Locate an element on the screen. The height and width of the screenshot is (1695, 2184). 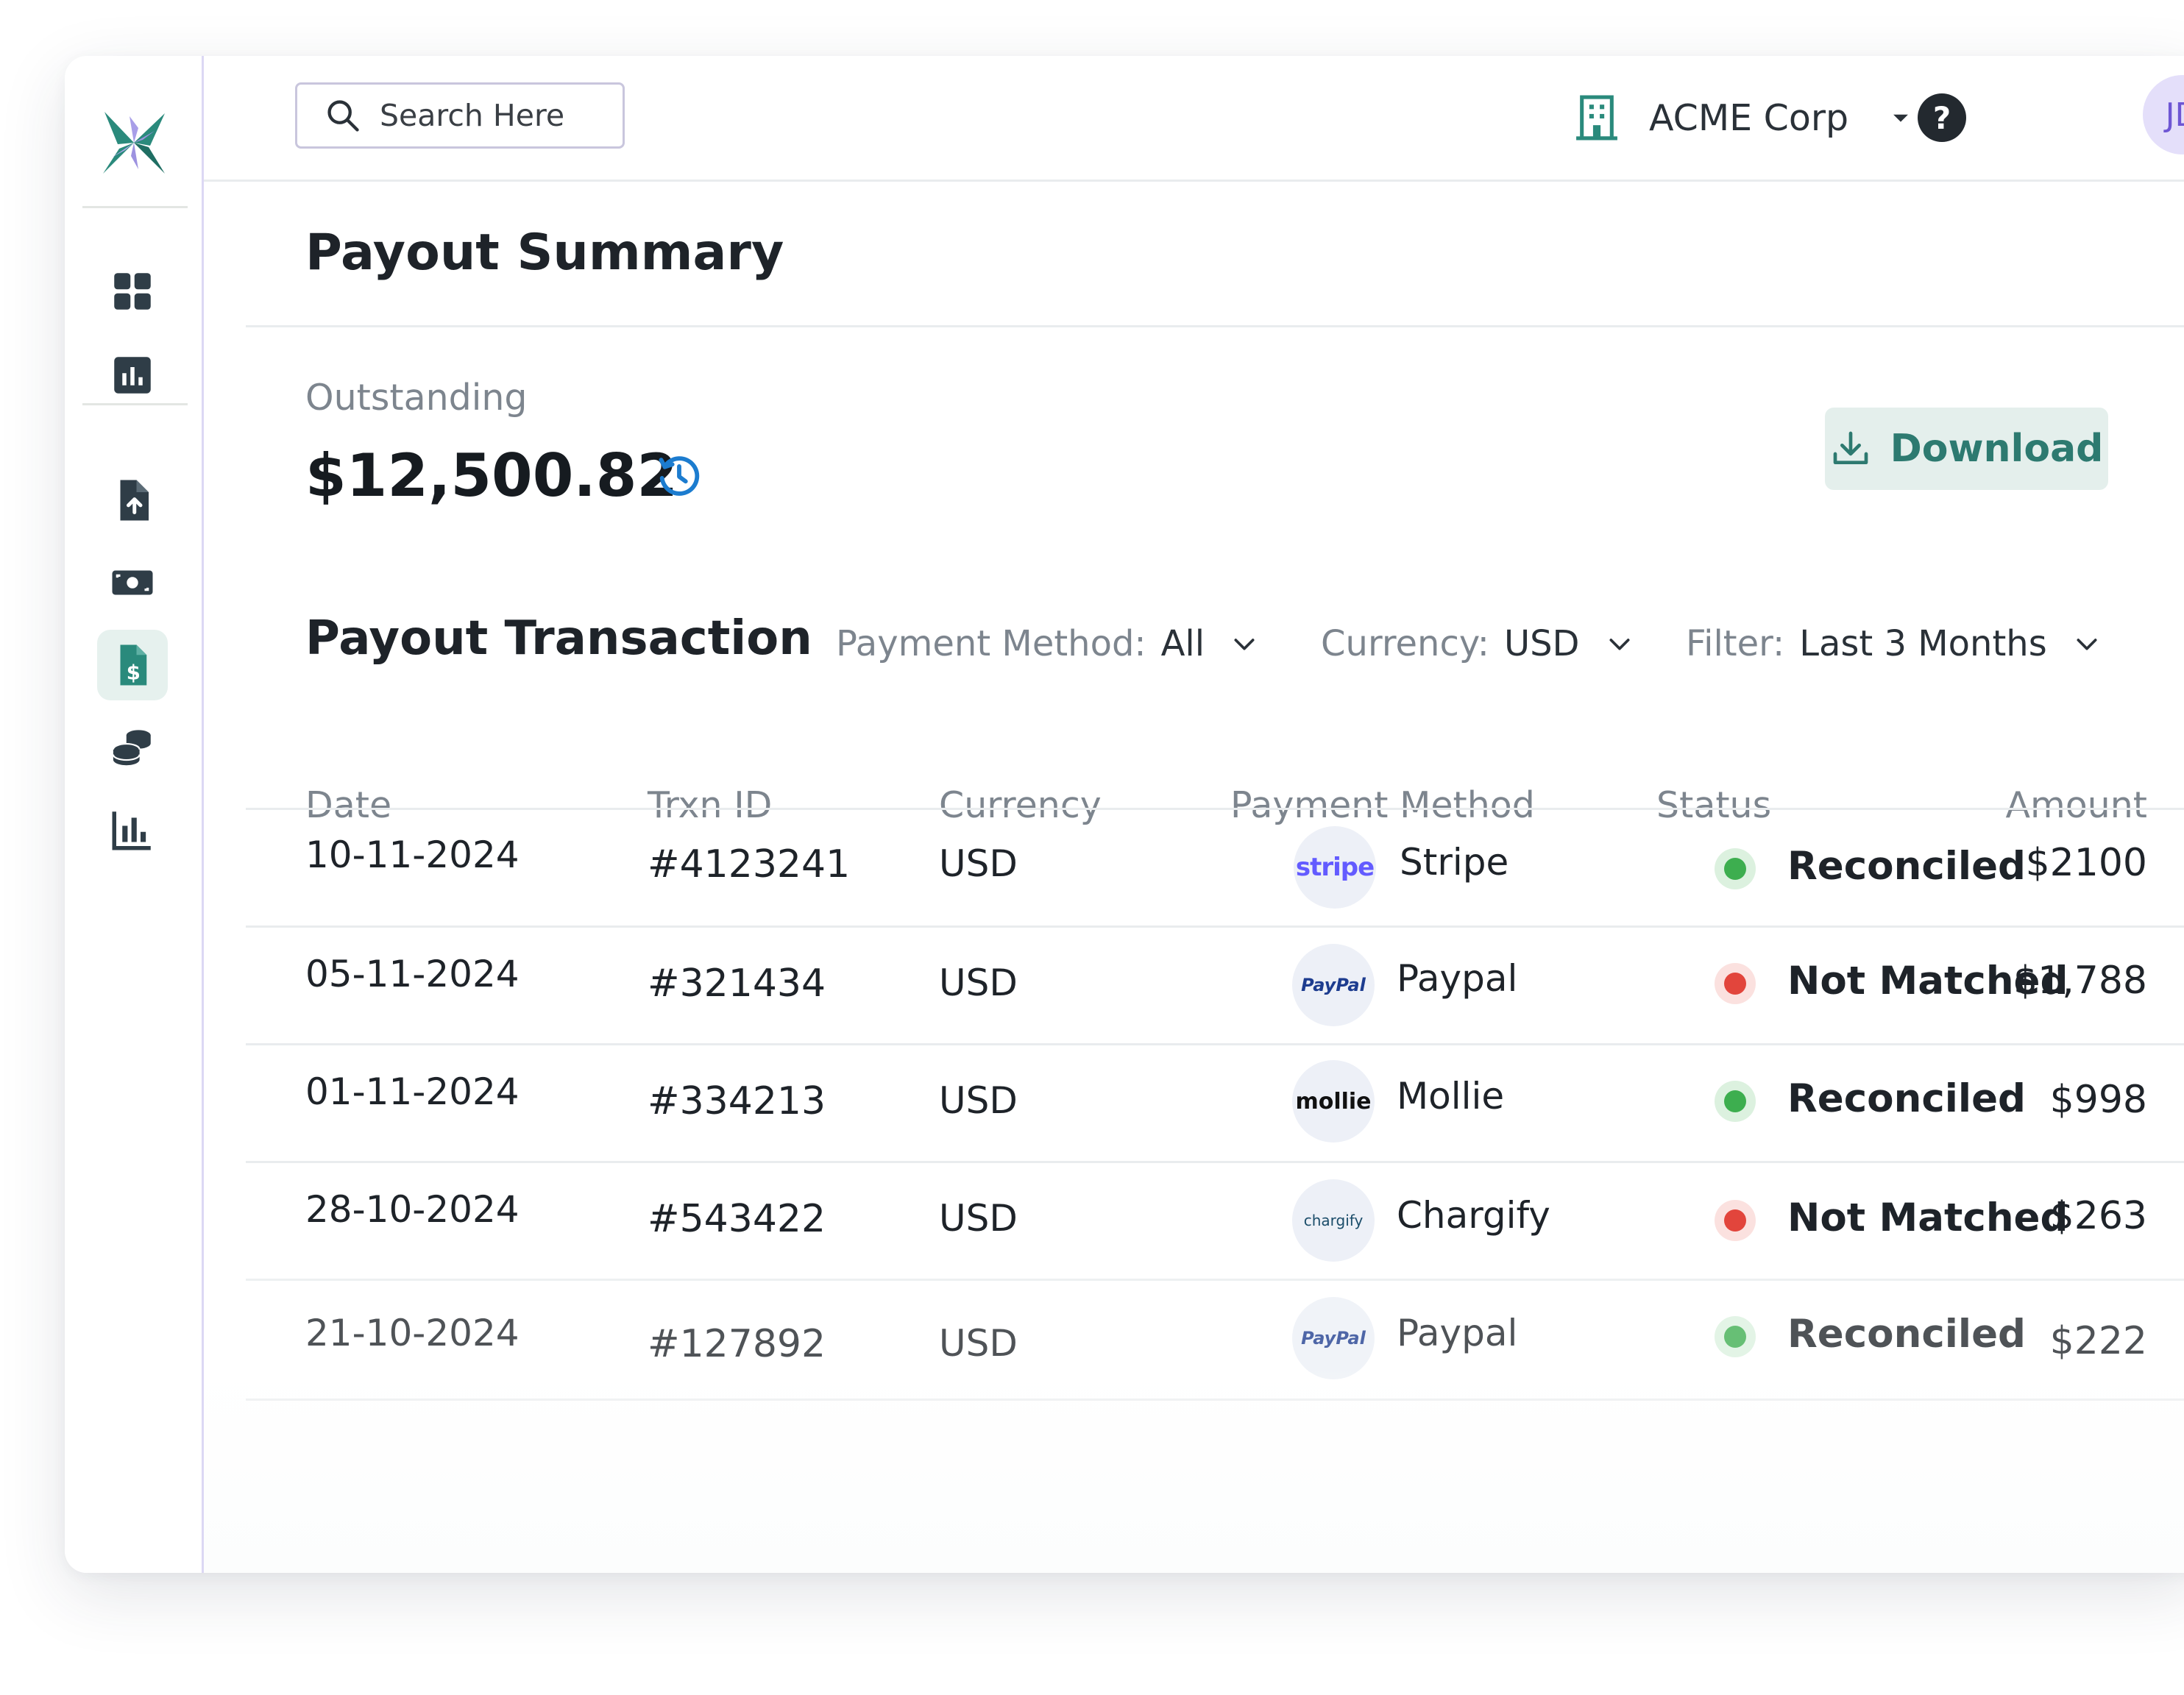
page-title: Payout Summary is located at coordinates (544, 253).